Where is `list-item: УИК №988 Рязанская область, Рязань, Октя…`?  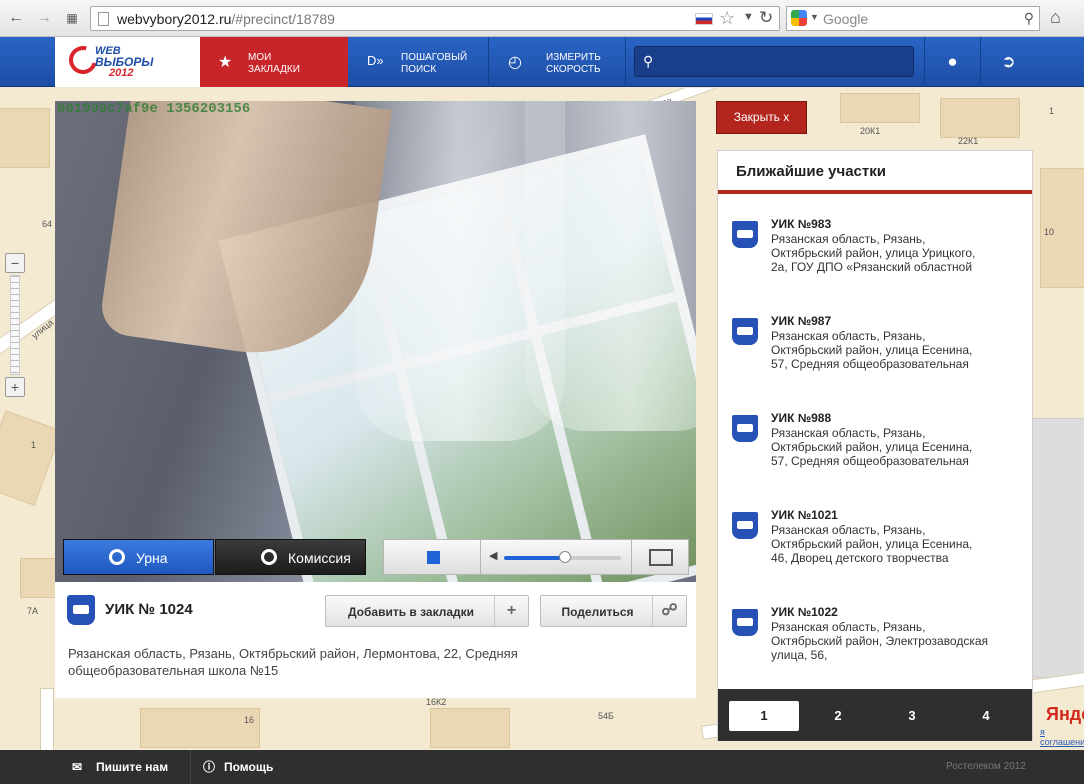 list-item: УИК №988 Рязанская область, Рязань, Октя… is located at coordinates (875, 451).